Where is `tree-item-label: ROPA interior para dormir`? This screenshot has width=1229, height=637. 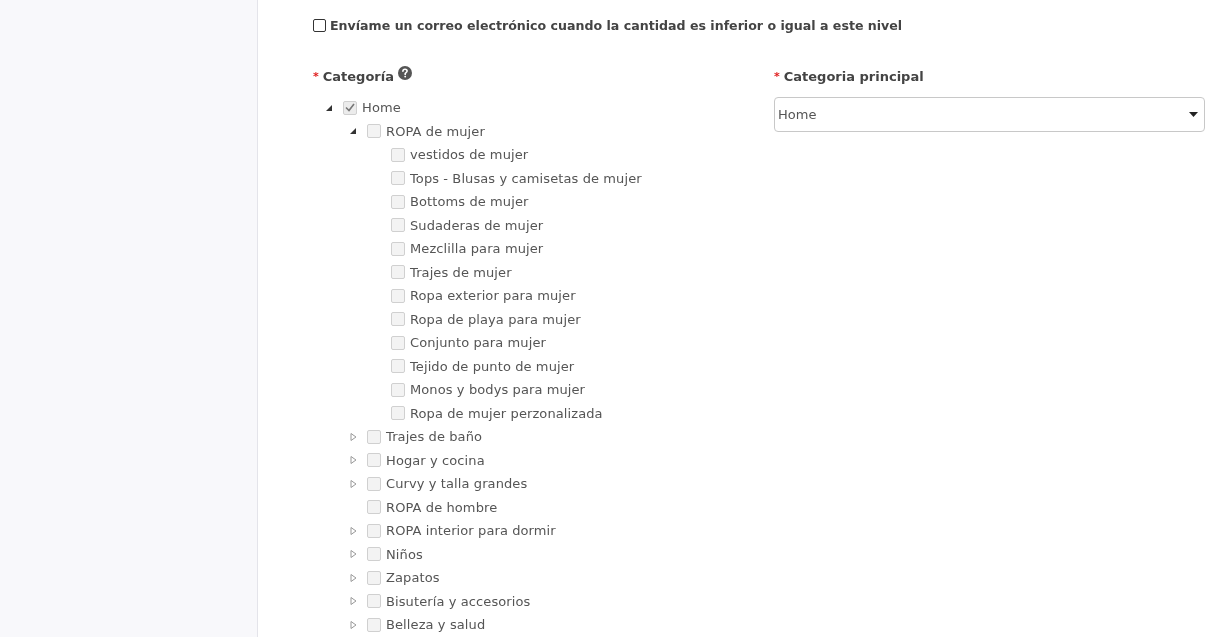 tree-item-label: ROPA interior para dormir is located at coordinates (471, 531).